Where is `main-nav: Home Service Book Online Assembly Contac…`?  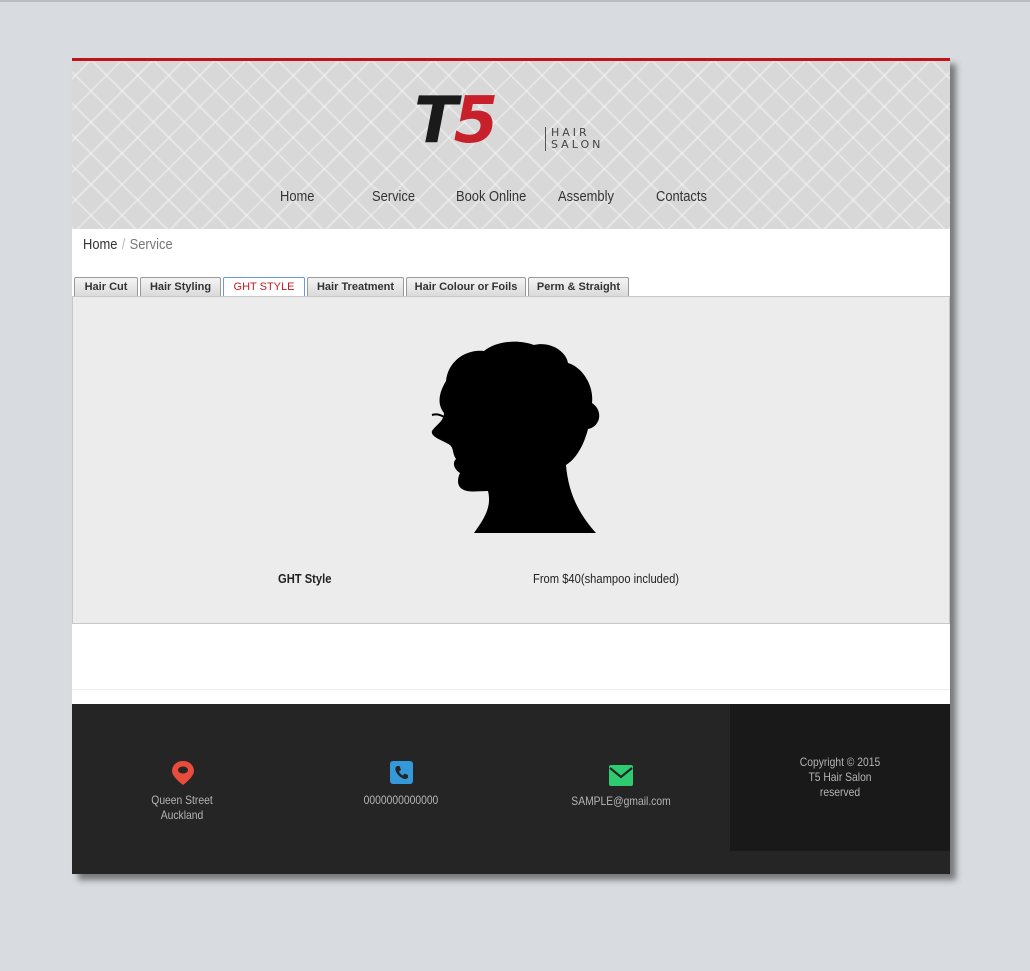
main-nav: Home Service Book Online Assembly Contac… is located at coordinates (511, 199).